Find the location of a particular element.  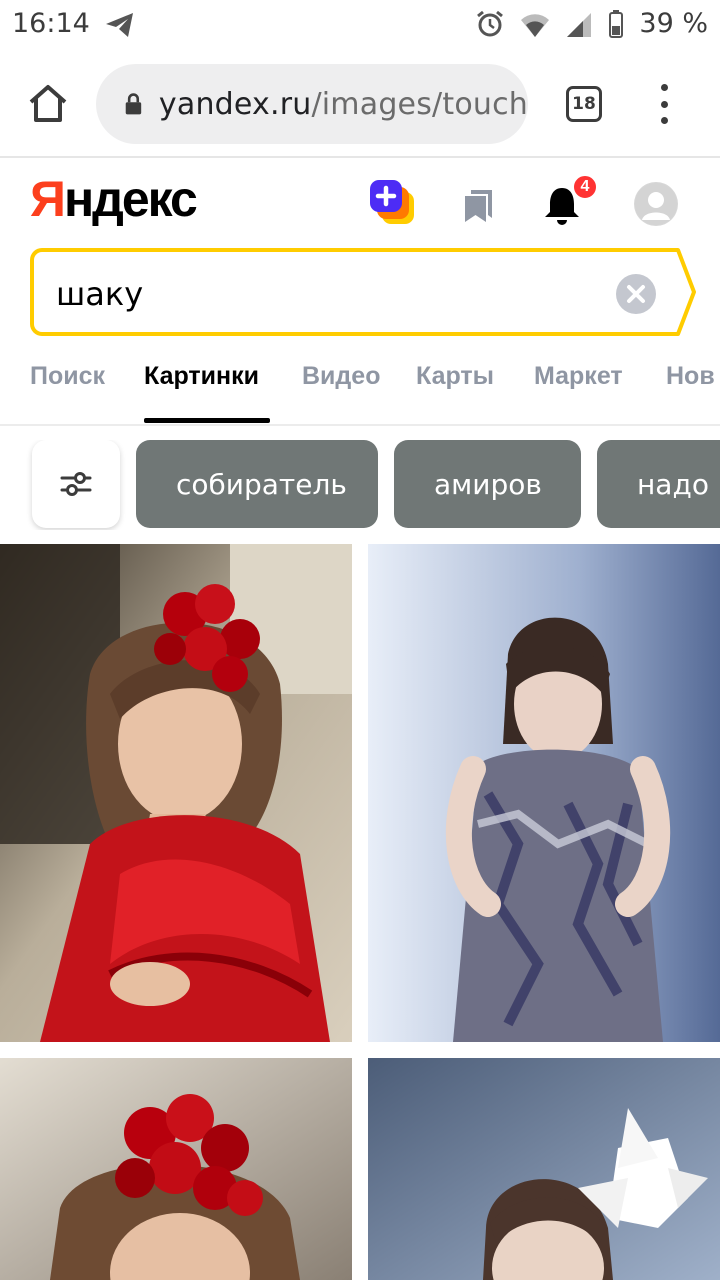

tab-market: Маркет is located at coordinates (578, 376).